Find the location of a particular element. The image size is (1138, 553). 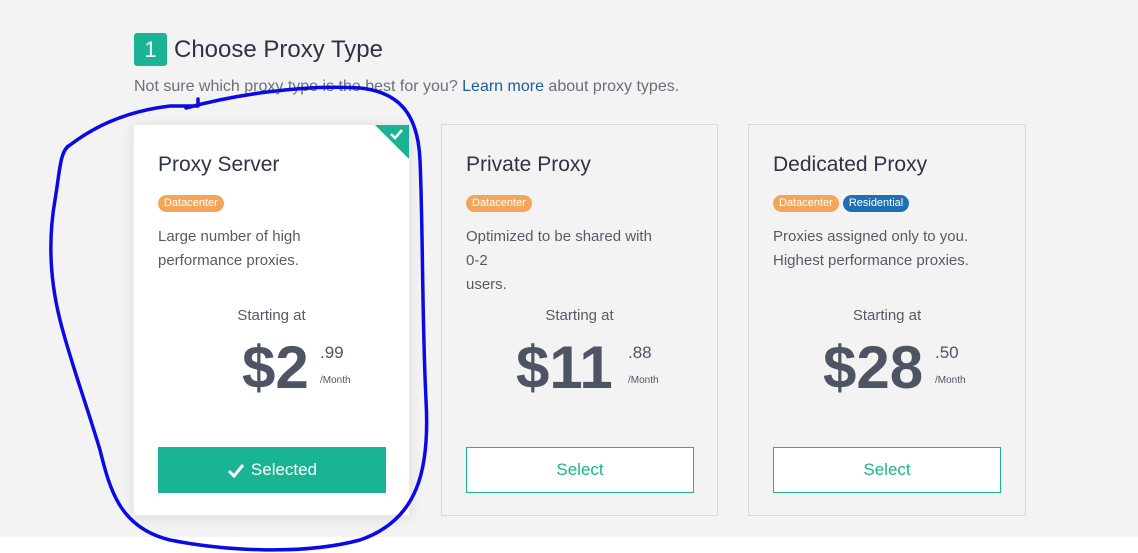

card-tags: Datacenter Residential is located at coordinates (841, 203).